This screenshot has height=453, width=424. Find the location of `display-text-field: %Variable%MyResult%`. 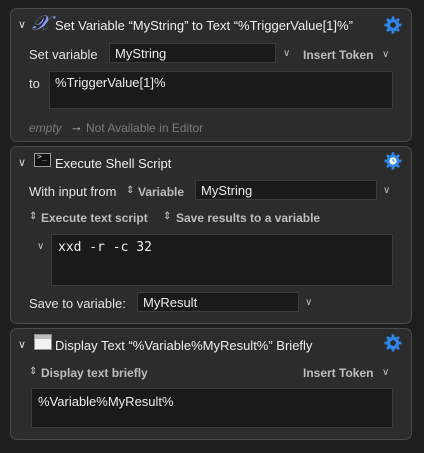

display-text-field: %Variable%MyResult% is located at coordinates (212, 408).